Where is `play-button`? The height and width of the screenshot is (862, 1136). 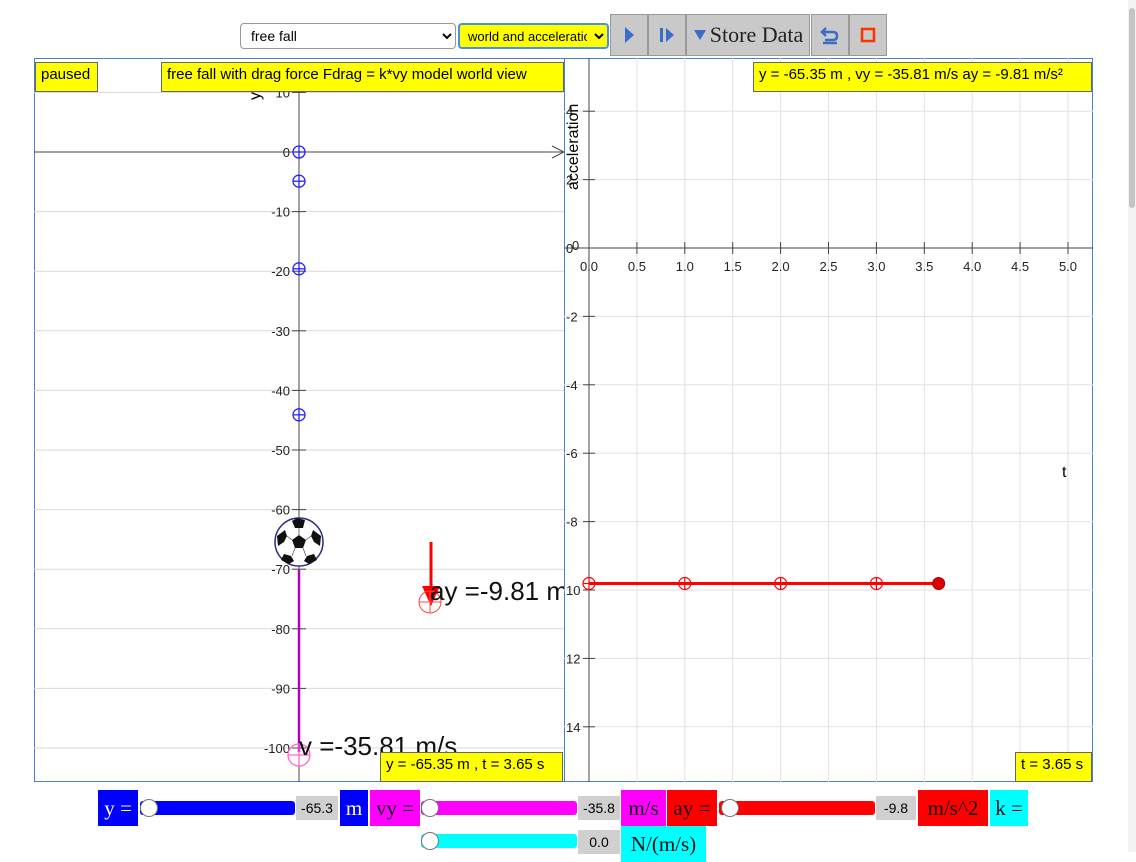
play-button is located at coordinates (629, 35).